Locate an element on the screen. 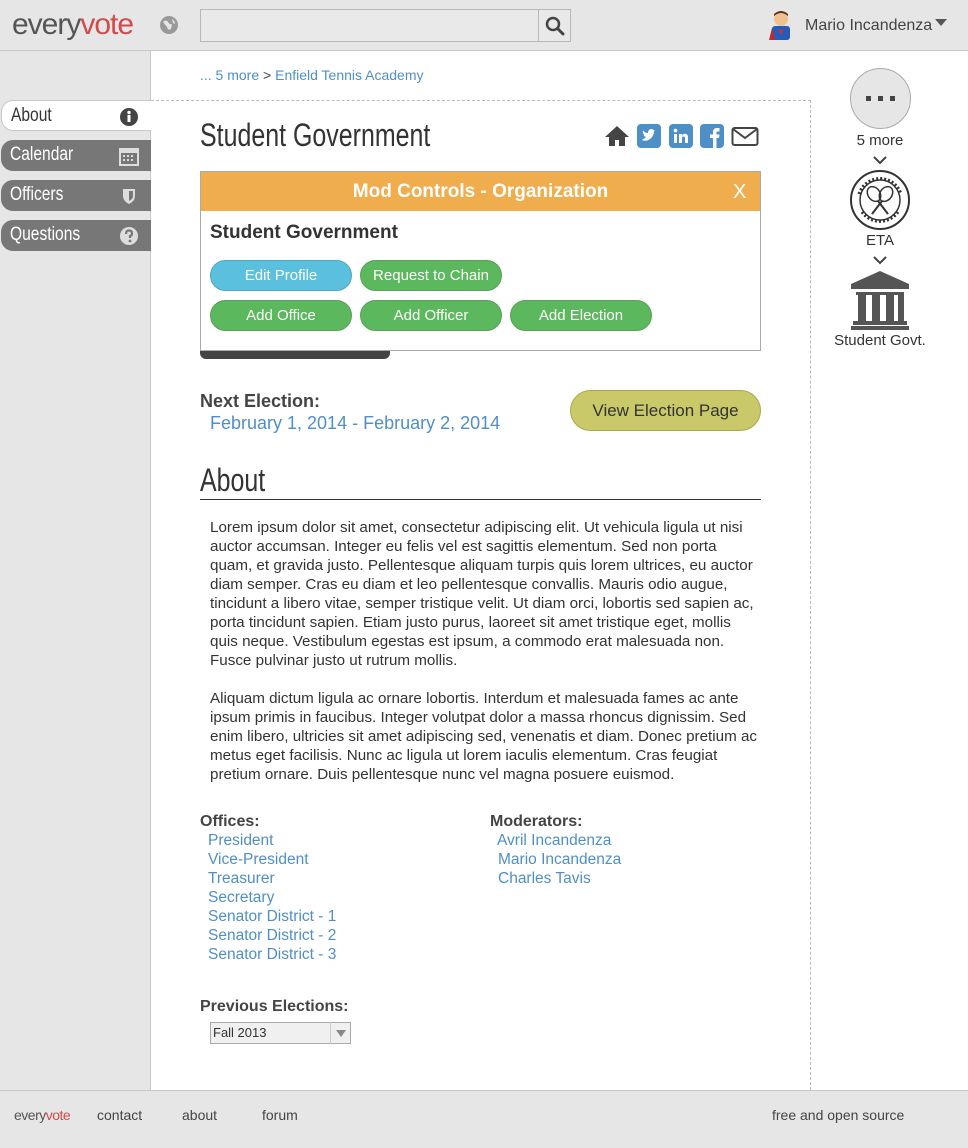 The image size is (968, 1148). chain-more-label: 5 more is located at coordinates (880, 140).